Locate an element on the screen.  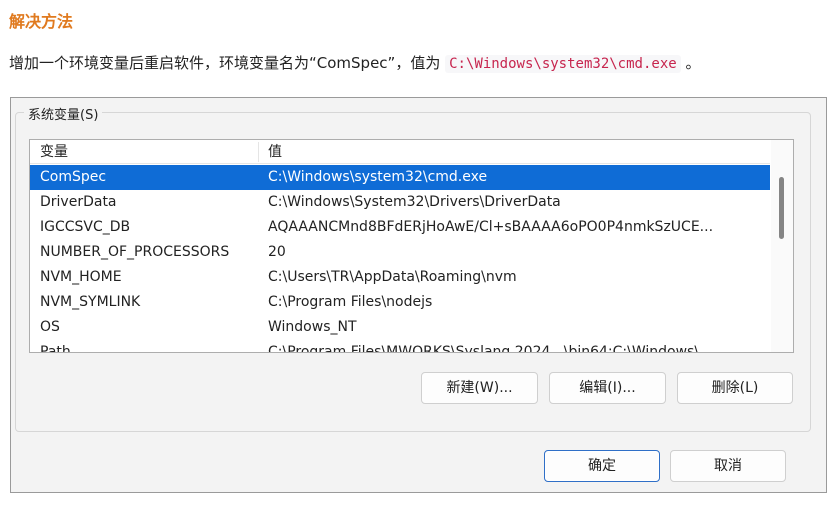
table-row: ComSpec C:\Windows\system32\cmd.exe is located at coordinates (400, 177).